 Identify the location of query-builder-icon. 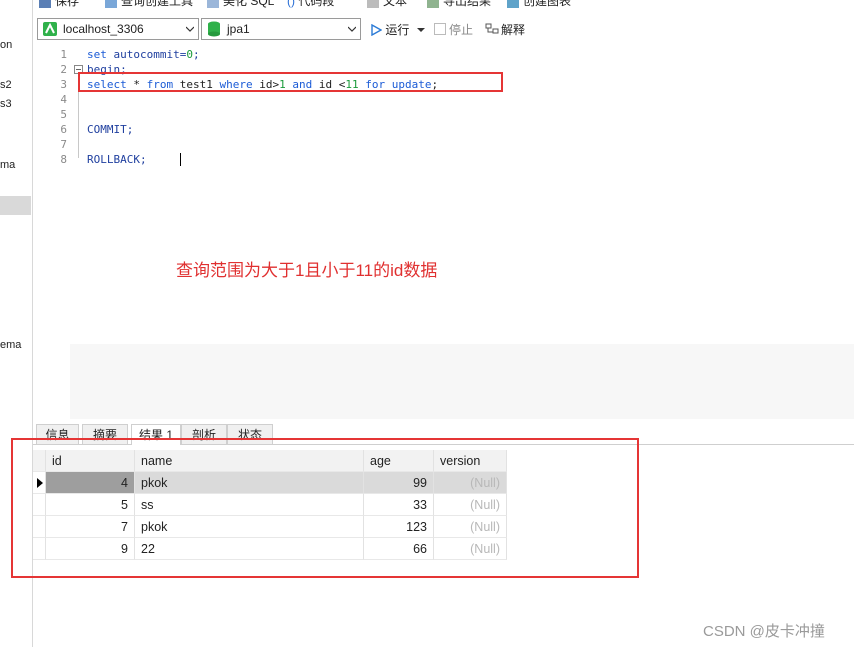
(111, 4).